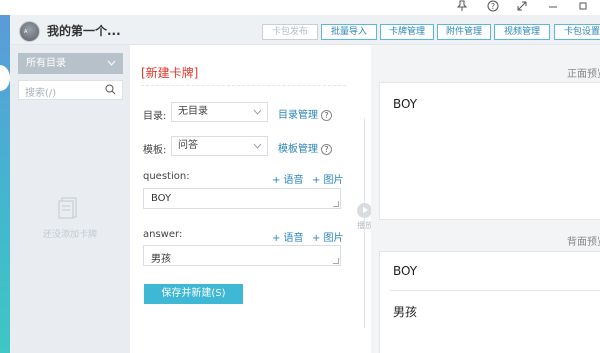 The width and height of the screenshot is (600, 353). I want to click on deck-avatar: A, so click(29, 31).